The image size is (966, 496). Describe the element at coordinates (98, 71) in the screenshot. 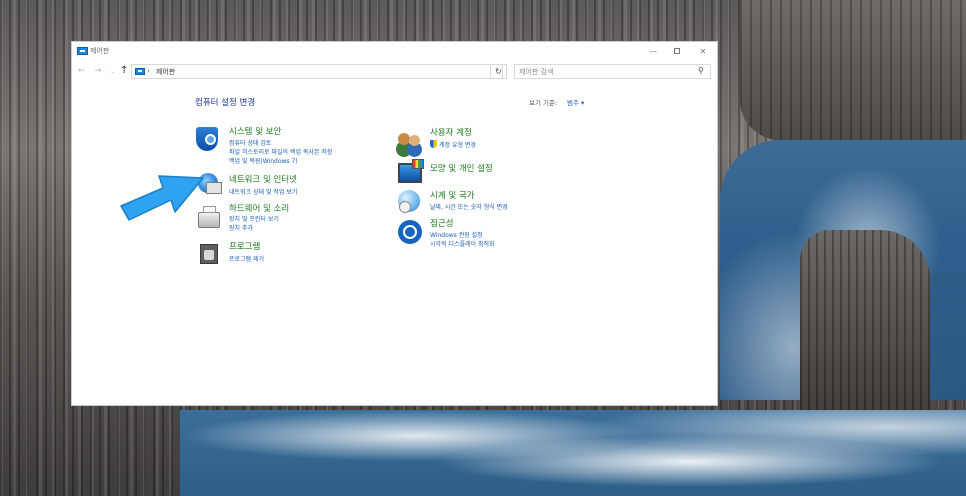

I see `forward-arrow-icon: →` at that location.